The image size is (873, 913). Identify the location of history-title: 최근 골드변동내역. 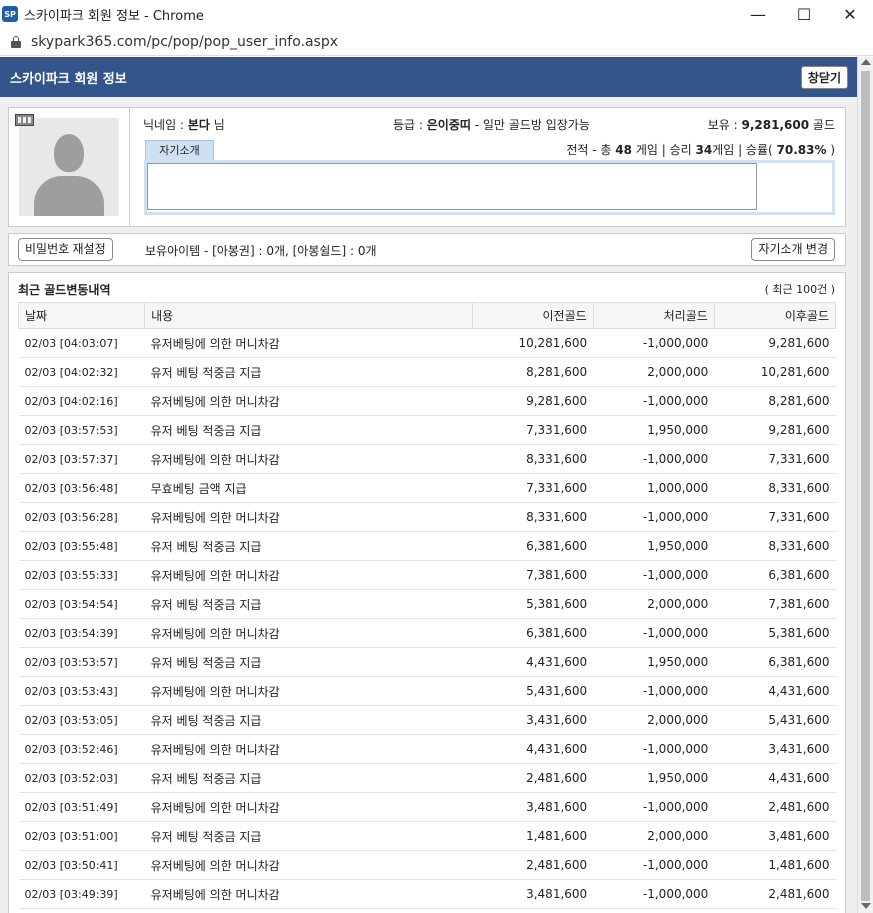
(64, 290).